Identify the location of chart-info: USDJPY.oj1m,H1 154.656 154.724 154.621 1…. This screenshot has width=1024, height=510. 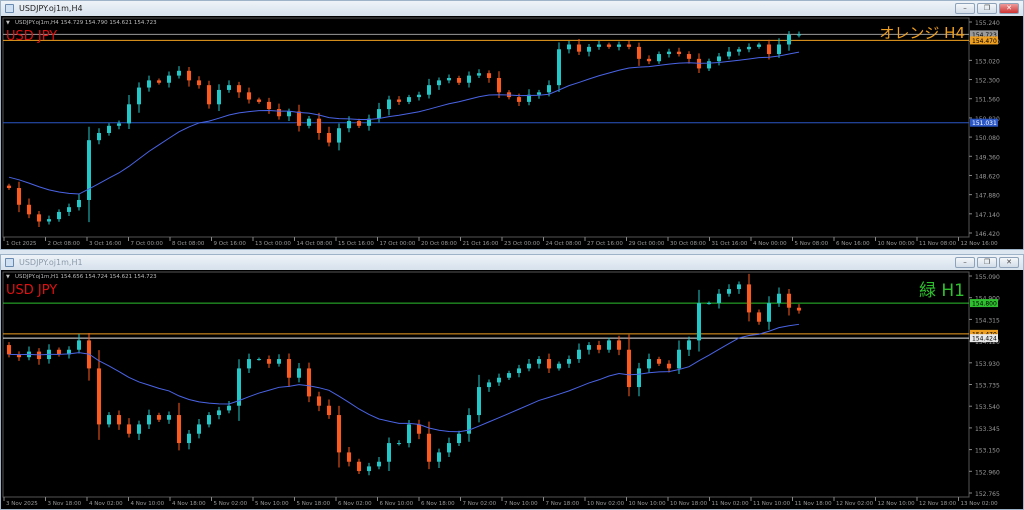
(86, 277).